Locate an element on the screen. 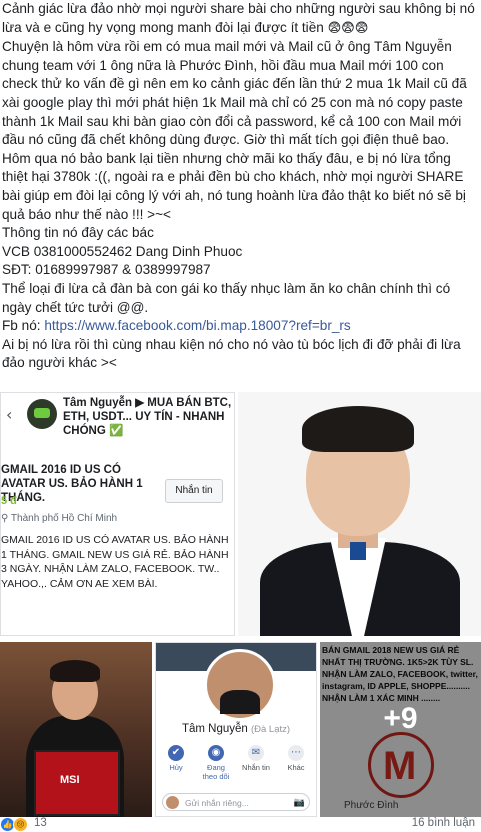  profile-name: Tâm Nguyễn (Đà Lạtz) is located at coordinates (236, 729).